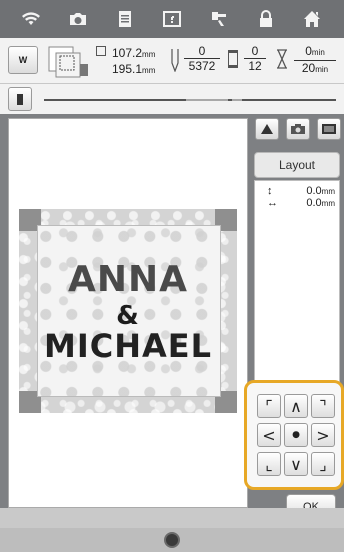 The width and height of the screenshot is (344, 552). I want to click on wifi-icon, so click(31, 19).